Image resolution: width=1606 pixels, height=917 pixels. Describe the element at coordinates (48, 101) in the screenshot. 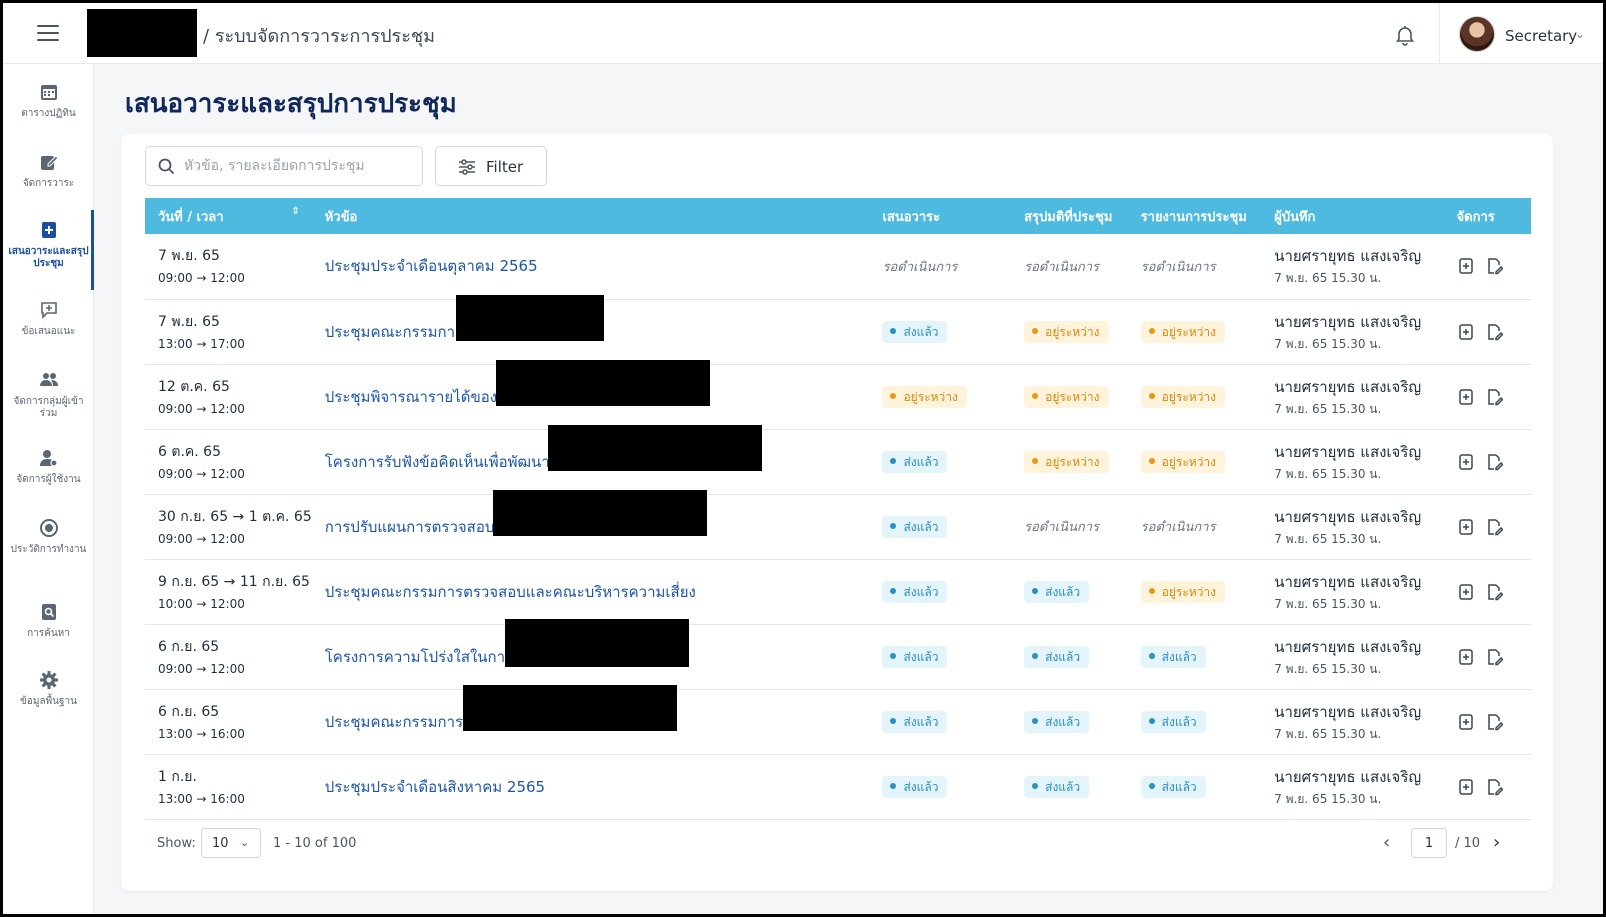

I see `sidebar-item-calendar: ตารางปฏิทิน` at that location.